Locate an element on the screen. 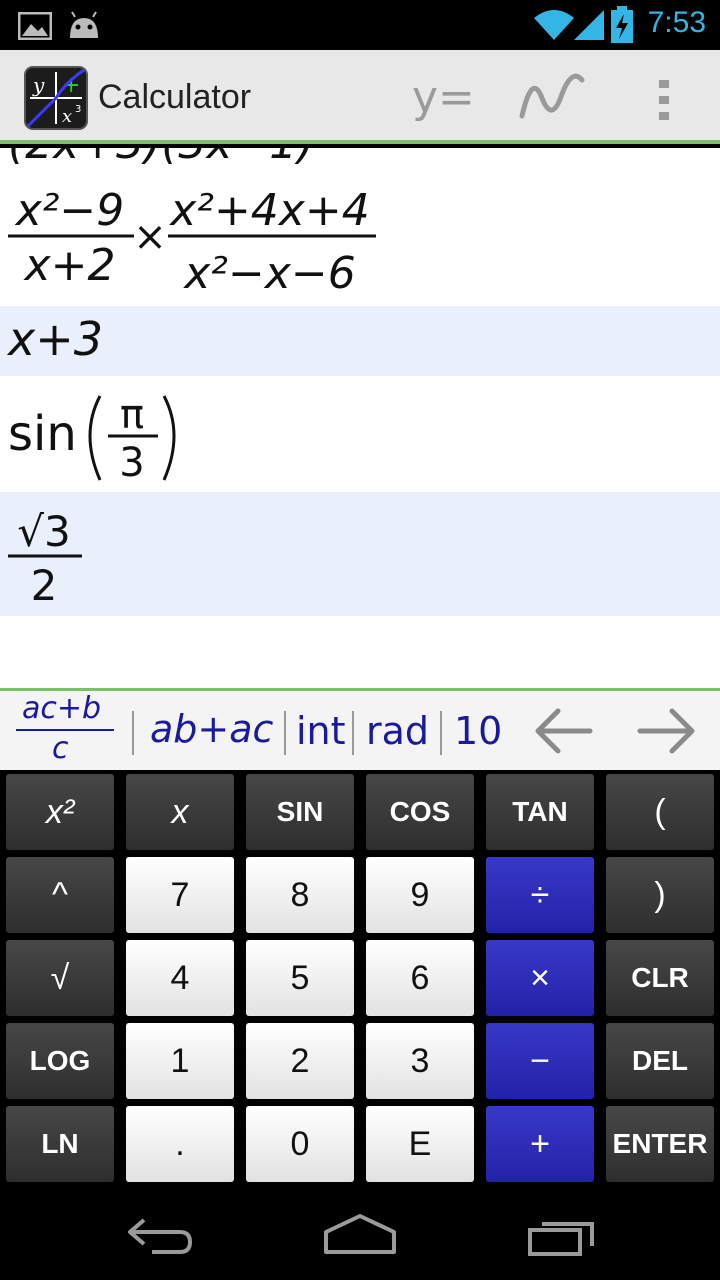  history-item-sin: sin π 3 is located at coordinates (360, 434).